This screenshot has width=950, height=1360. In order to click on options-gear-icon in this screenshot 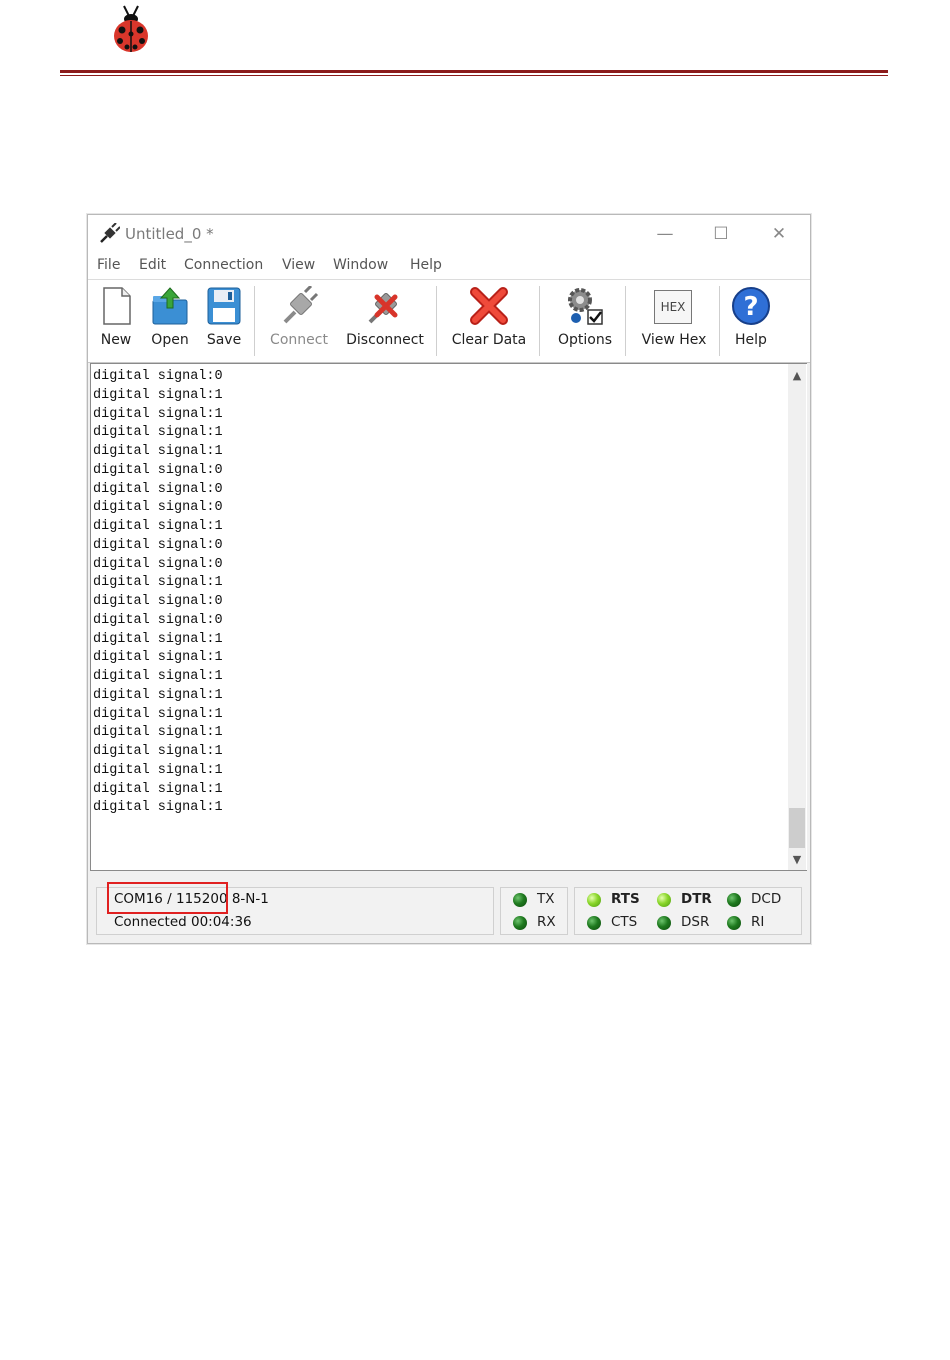, I will do `click(585, 306)`.